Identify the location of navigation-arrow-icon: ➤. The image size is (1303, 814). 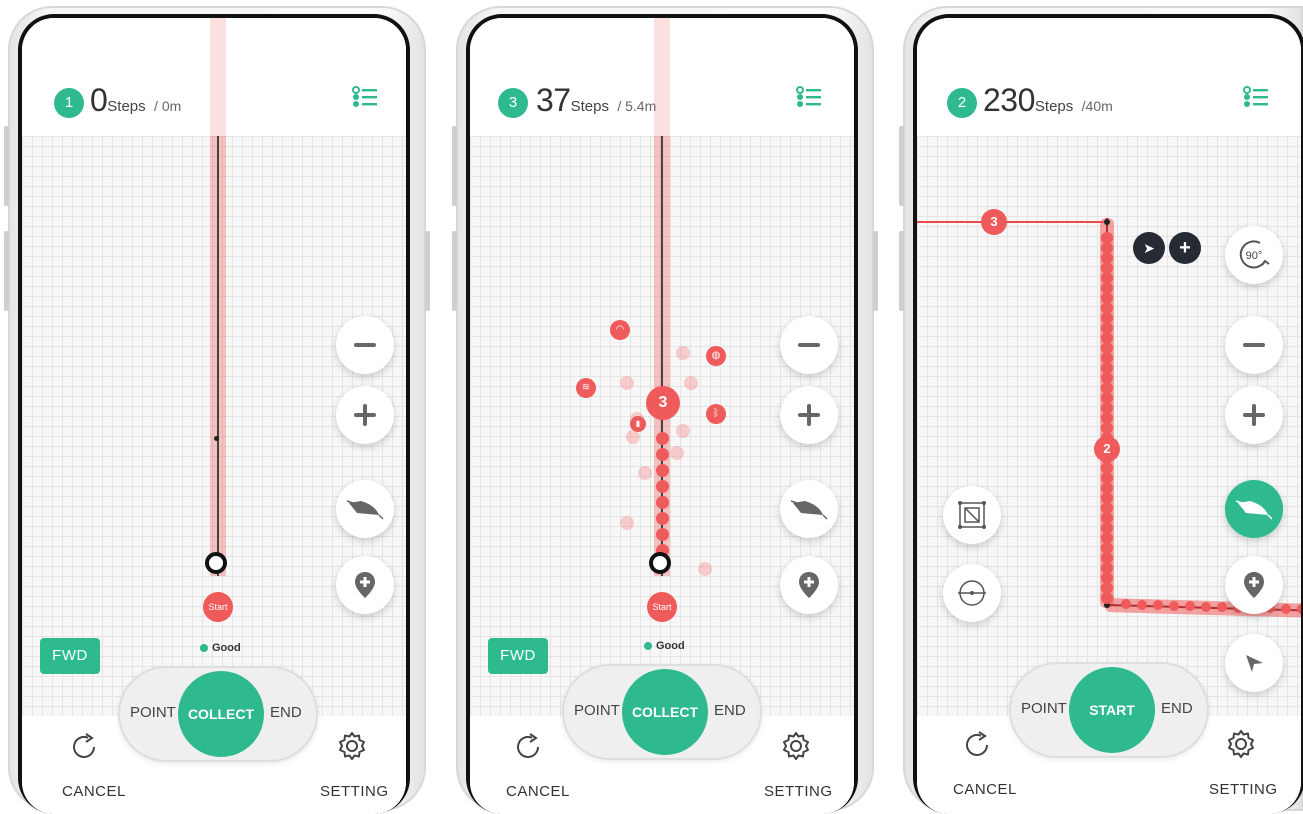
(1149, 248).